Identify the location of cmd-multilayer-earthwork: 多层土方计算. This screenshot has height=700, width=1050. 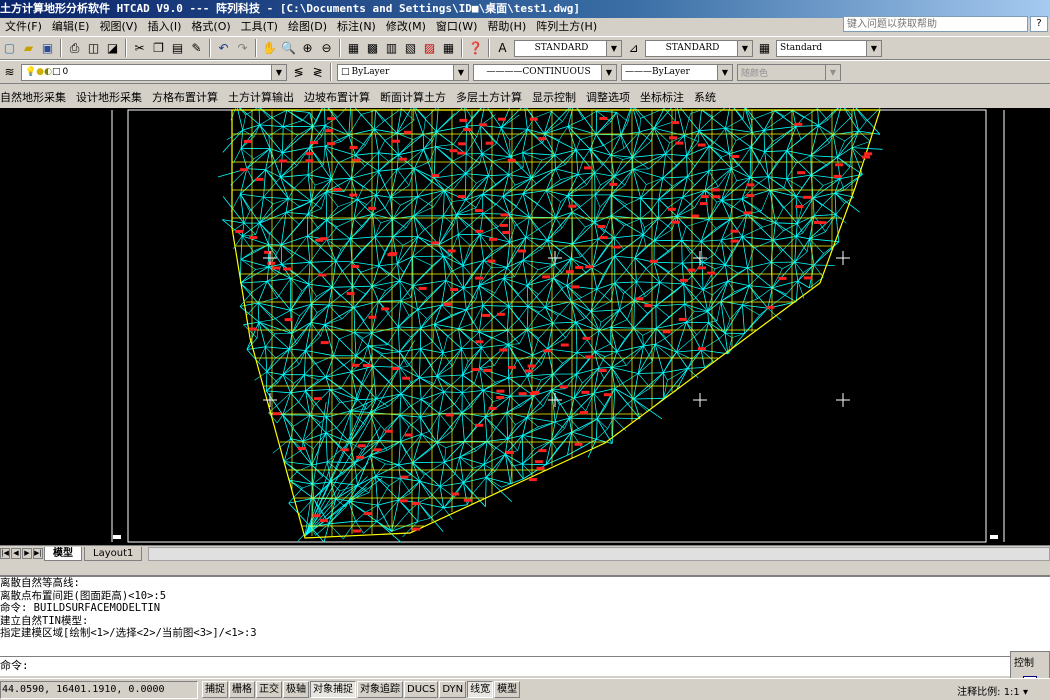
(493, 97).